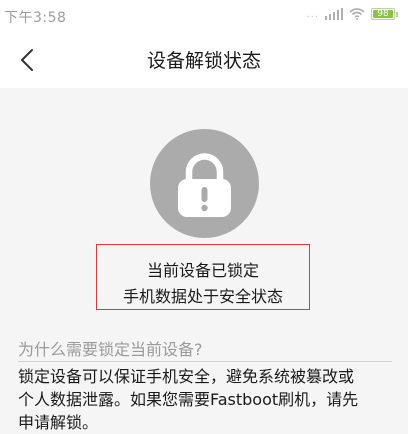  Describe the element at coordinates (35, 18) in the screenshot. I see `status-time: 下午3:58` at that location.